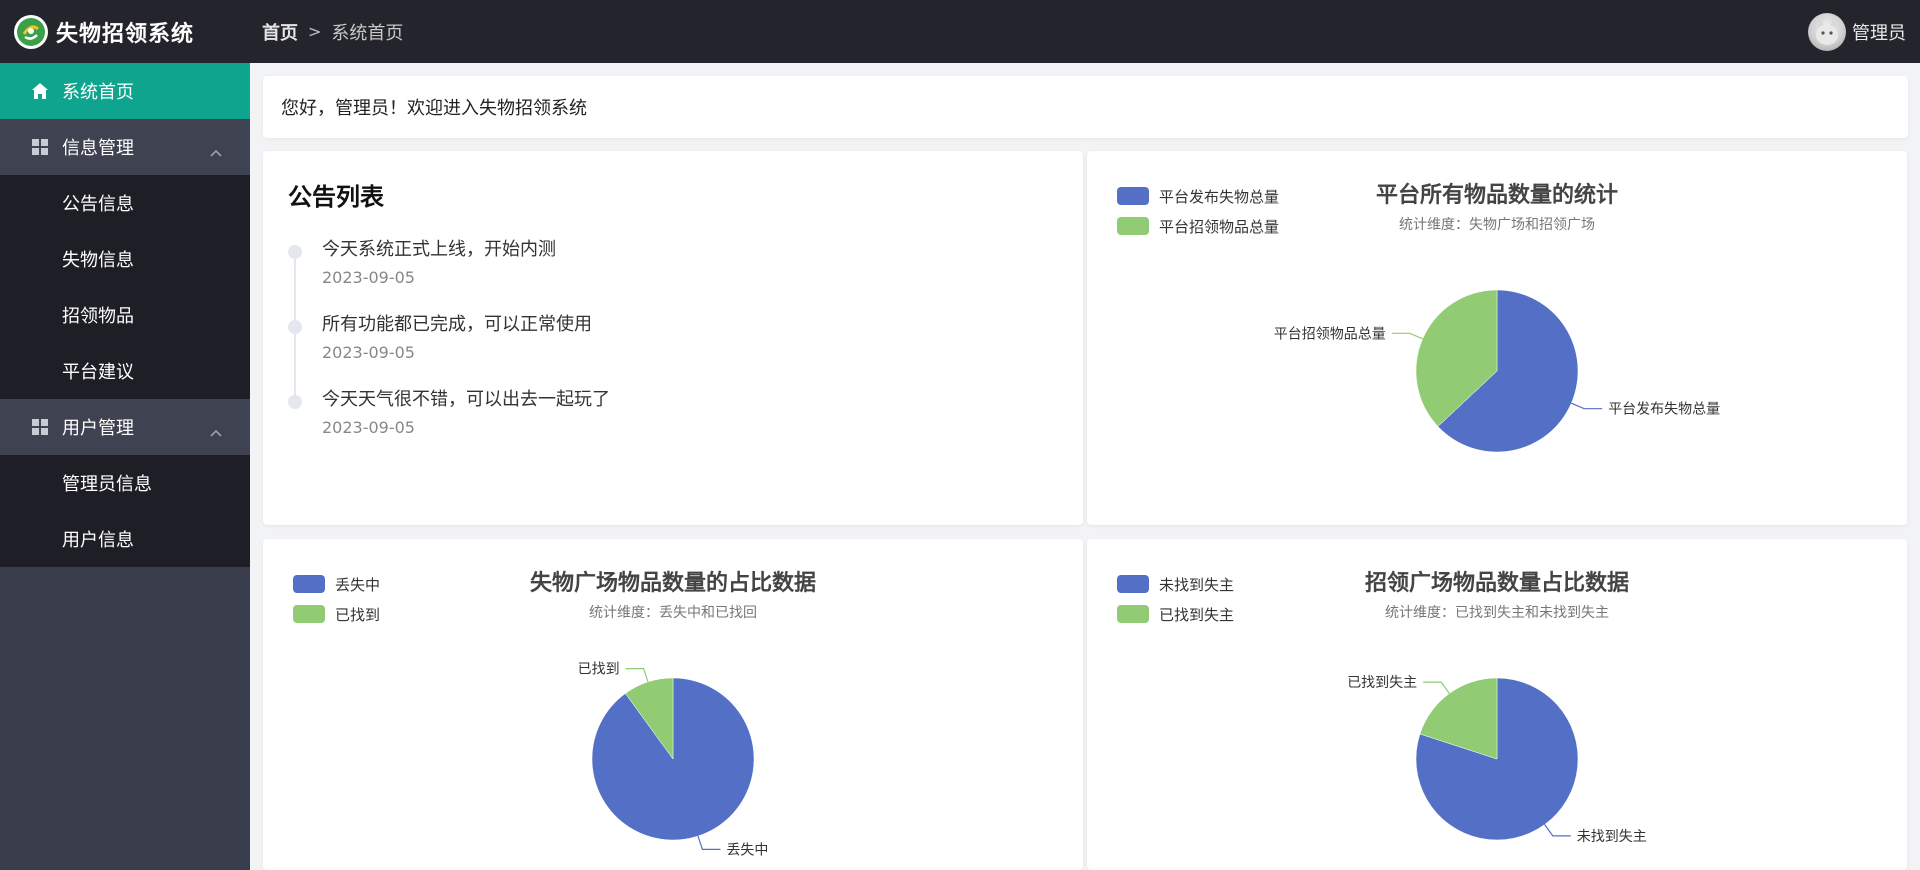 The image size is (1920, 870). I want to click on pie-slice-label: 未找到失主, so click(1612, 837).